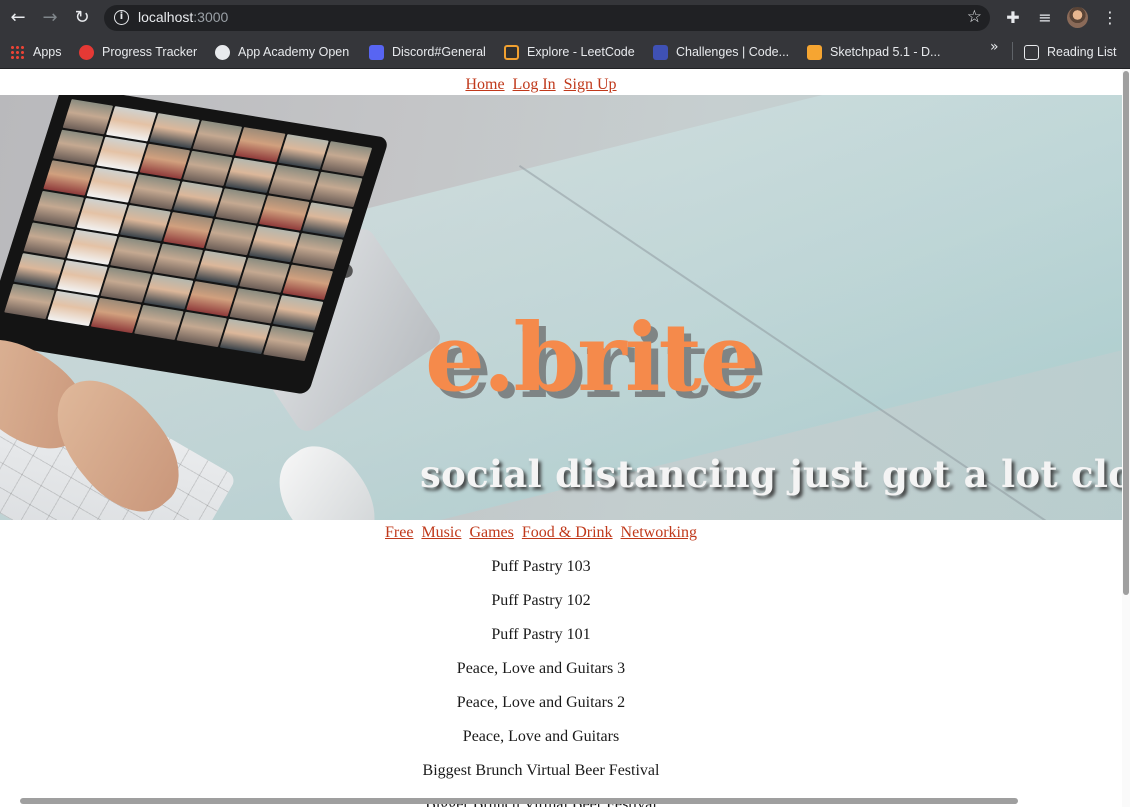  I want to click on url-text: localhost:3000, so click(183, 17).